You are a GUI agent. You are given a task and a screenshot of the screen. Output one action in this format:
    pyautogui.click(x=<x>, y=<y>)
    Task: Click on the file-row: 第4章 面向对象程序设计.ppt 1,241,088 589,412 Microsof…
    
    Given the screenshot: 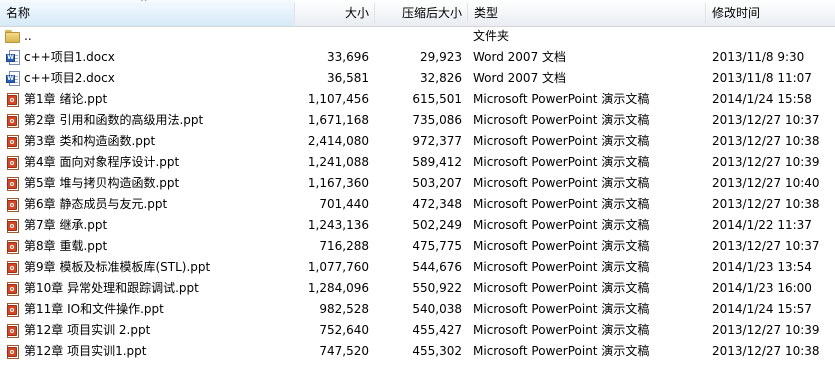 What is the action you would take?
    pyautogui.click(x=417, y=162)
    